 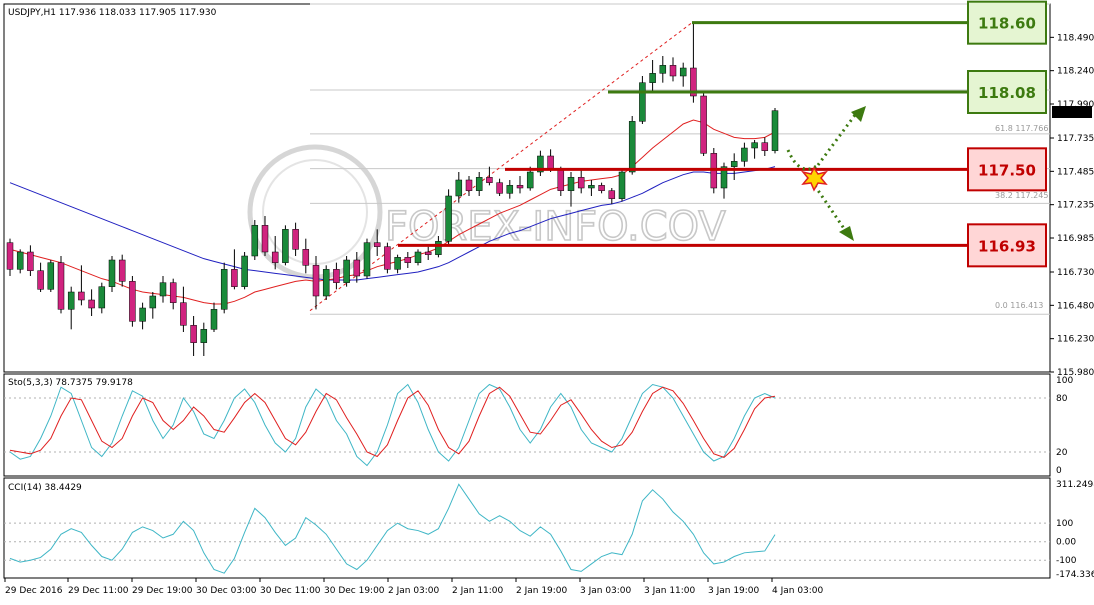 I want to click on price-tick-label: 118.240, so click(x=1075, y=72).